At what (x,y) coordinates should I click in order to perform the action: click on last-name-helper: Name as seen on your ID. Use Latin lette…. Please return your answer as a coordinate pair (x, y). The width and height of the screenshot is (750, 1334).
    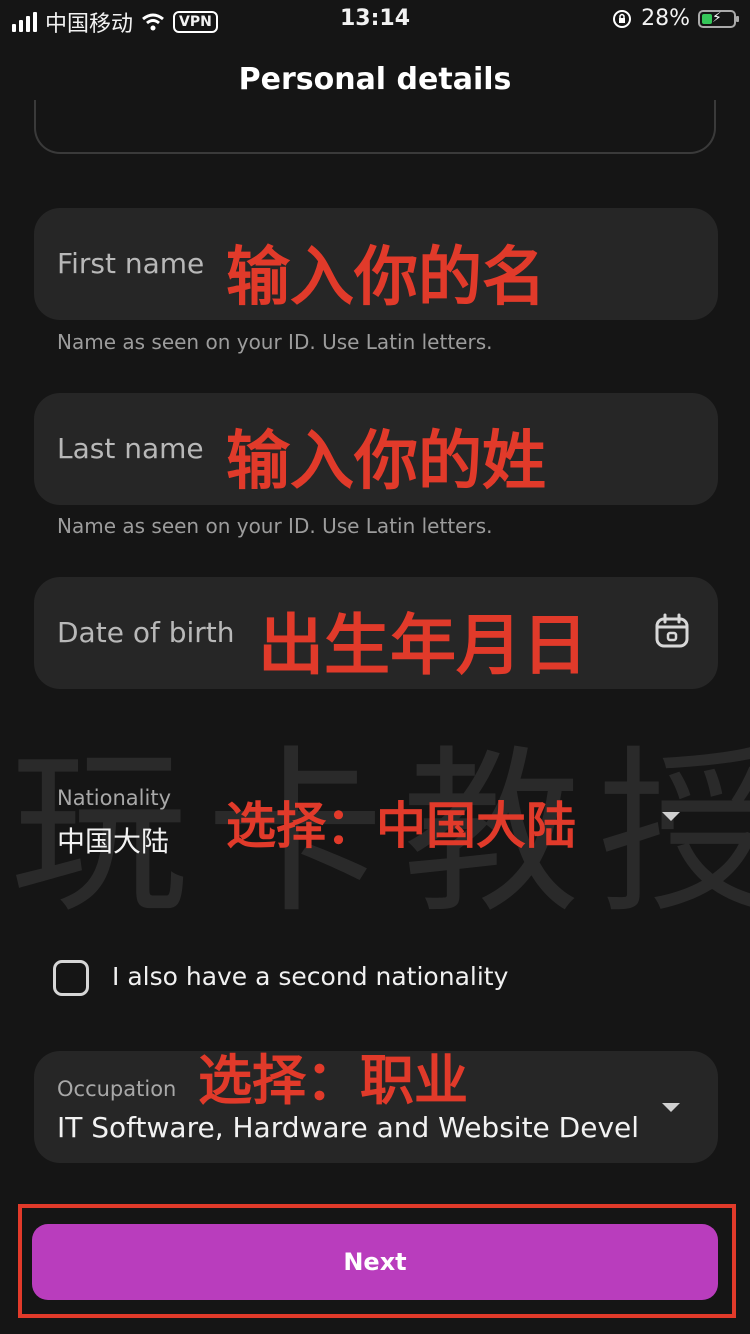
    Looking at the image, I should click on (275, 526).